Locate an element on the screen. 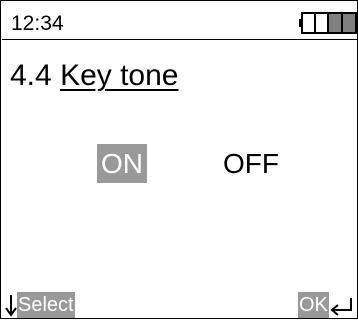 Image resolution: width=358 pixels, height=320 pixels. ok-softkey-label: OK is located at coordinates (313, 305).